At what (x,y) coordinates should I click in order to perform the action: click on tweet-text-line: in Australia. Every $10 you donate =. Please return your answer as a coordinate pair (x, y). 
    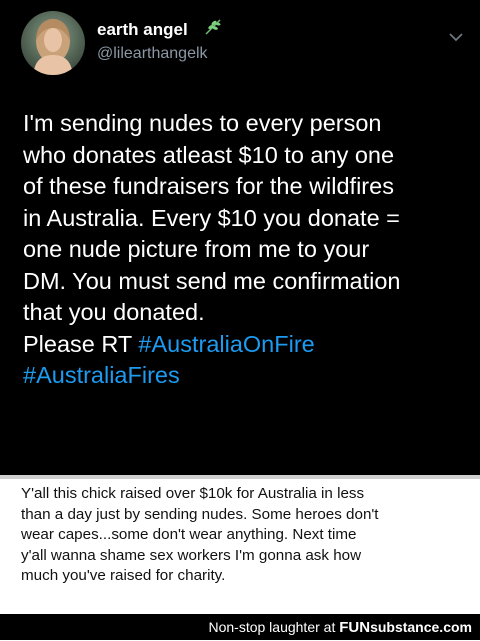
    Looking at the image, I should click on (211, 217).